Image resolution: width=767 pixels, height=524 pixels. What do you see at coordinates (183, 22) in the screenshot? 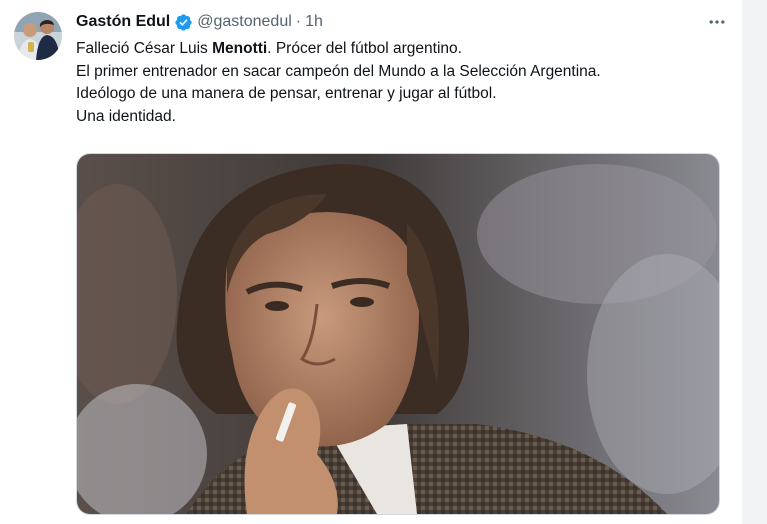
I see `verified-badge-icon` at bounding box center [183, 22].